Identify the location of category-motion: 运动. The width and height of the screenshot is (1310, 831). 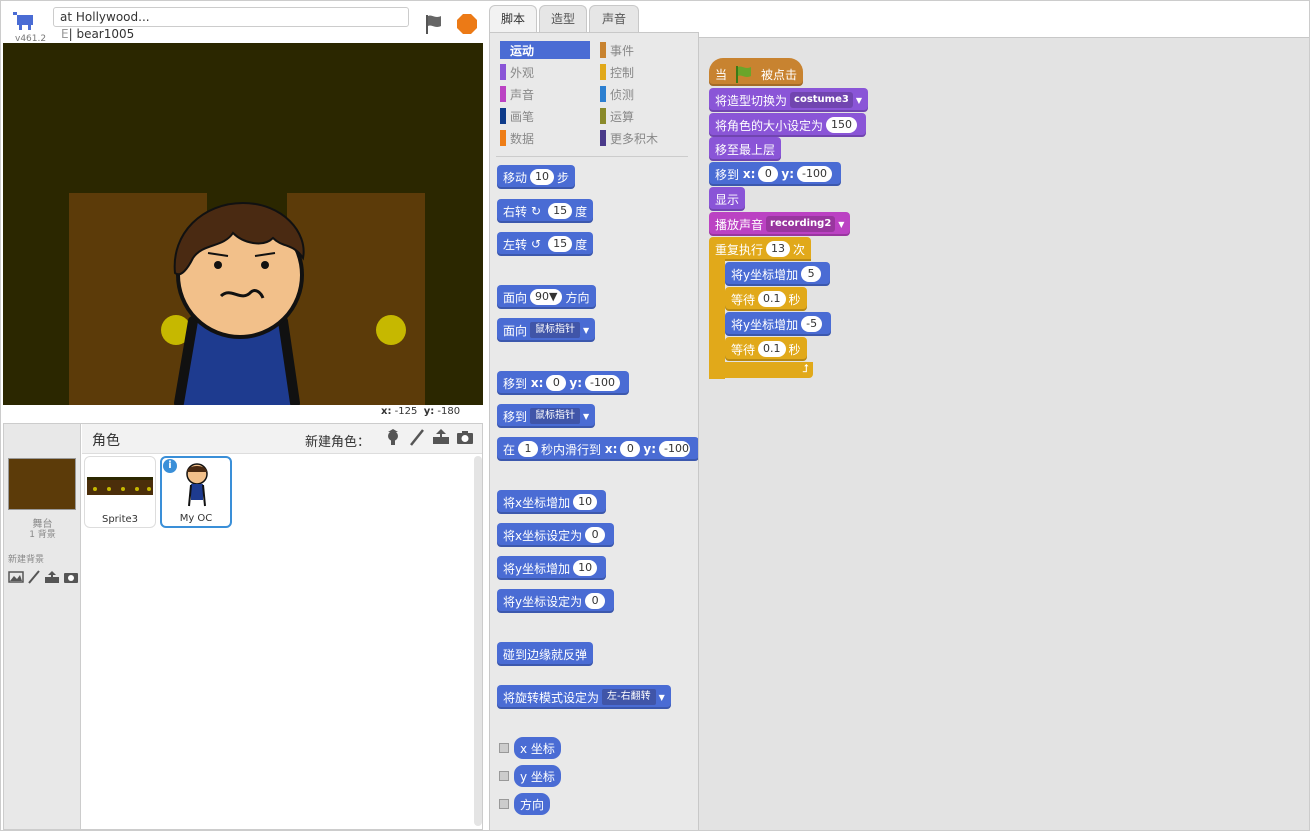
(545, 50).